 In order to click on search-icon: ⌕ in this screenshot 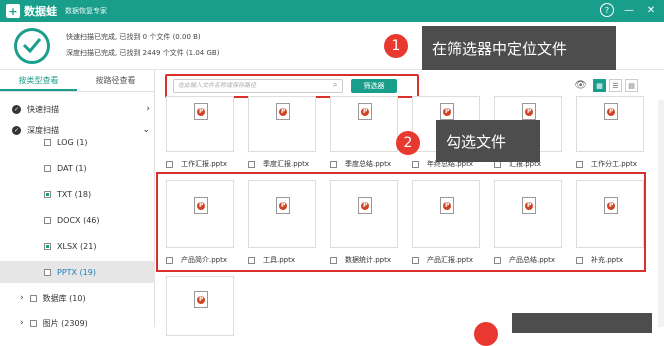, I will do `click(335, 85)`.